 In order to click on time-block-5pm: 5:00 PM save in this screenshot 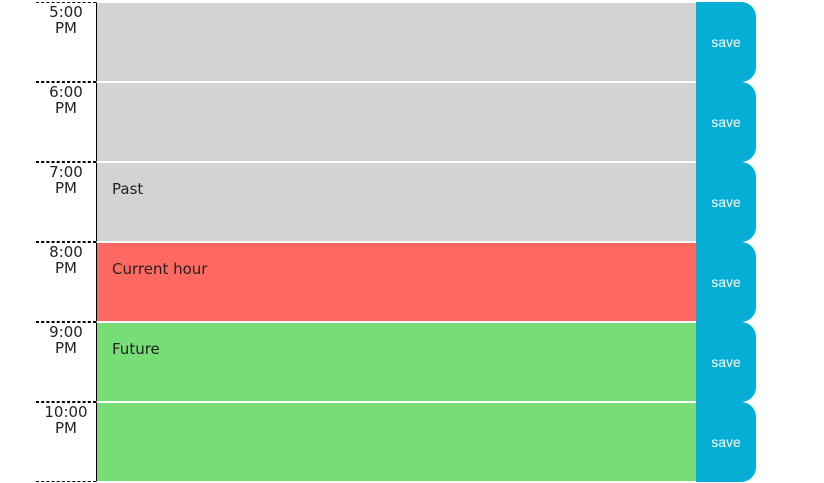, I will do `click(396, 42)`.